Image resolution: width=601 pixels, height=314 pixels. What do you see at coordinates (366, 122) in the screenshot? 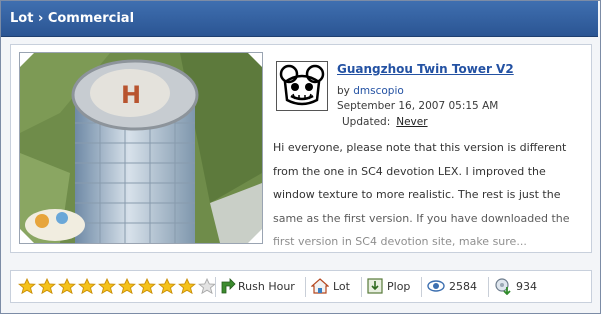
I see `updated-label: Updated:` at bounding box center [366, 122].